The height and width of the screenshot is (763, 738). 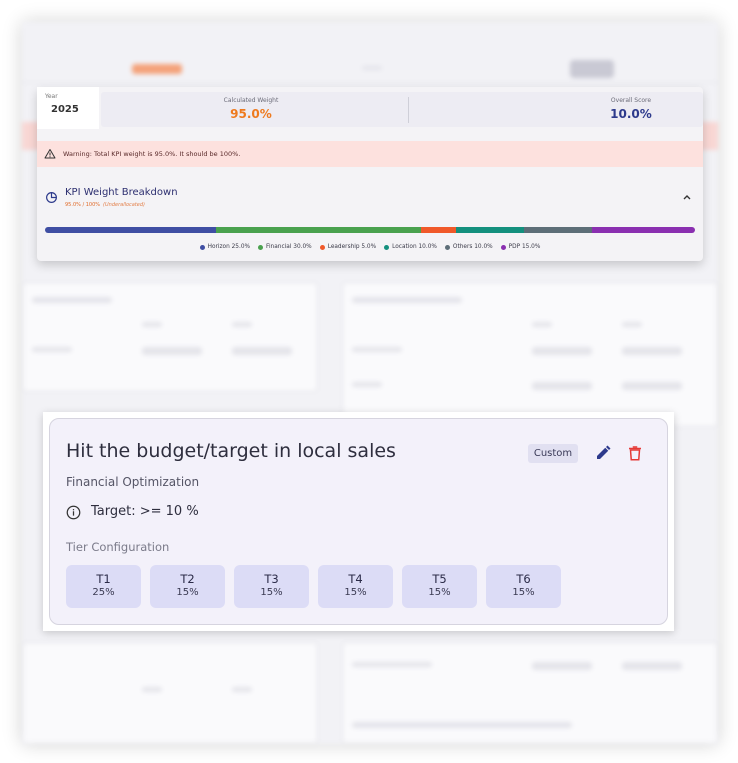 I want to click on tier-list: T1 25% T2 15% T3 15% T4 15% T5 15% T6 15%, so click(x=313, y=586).